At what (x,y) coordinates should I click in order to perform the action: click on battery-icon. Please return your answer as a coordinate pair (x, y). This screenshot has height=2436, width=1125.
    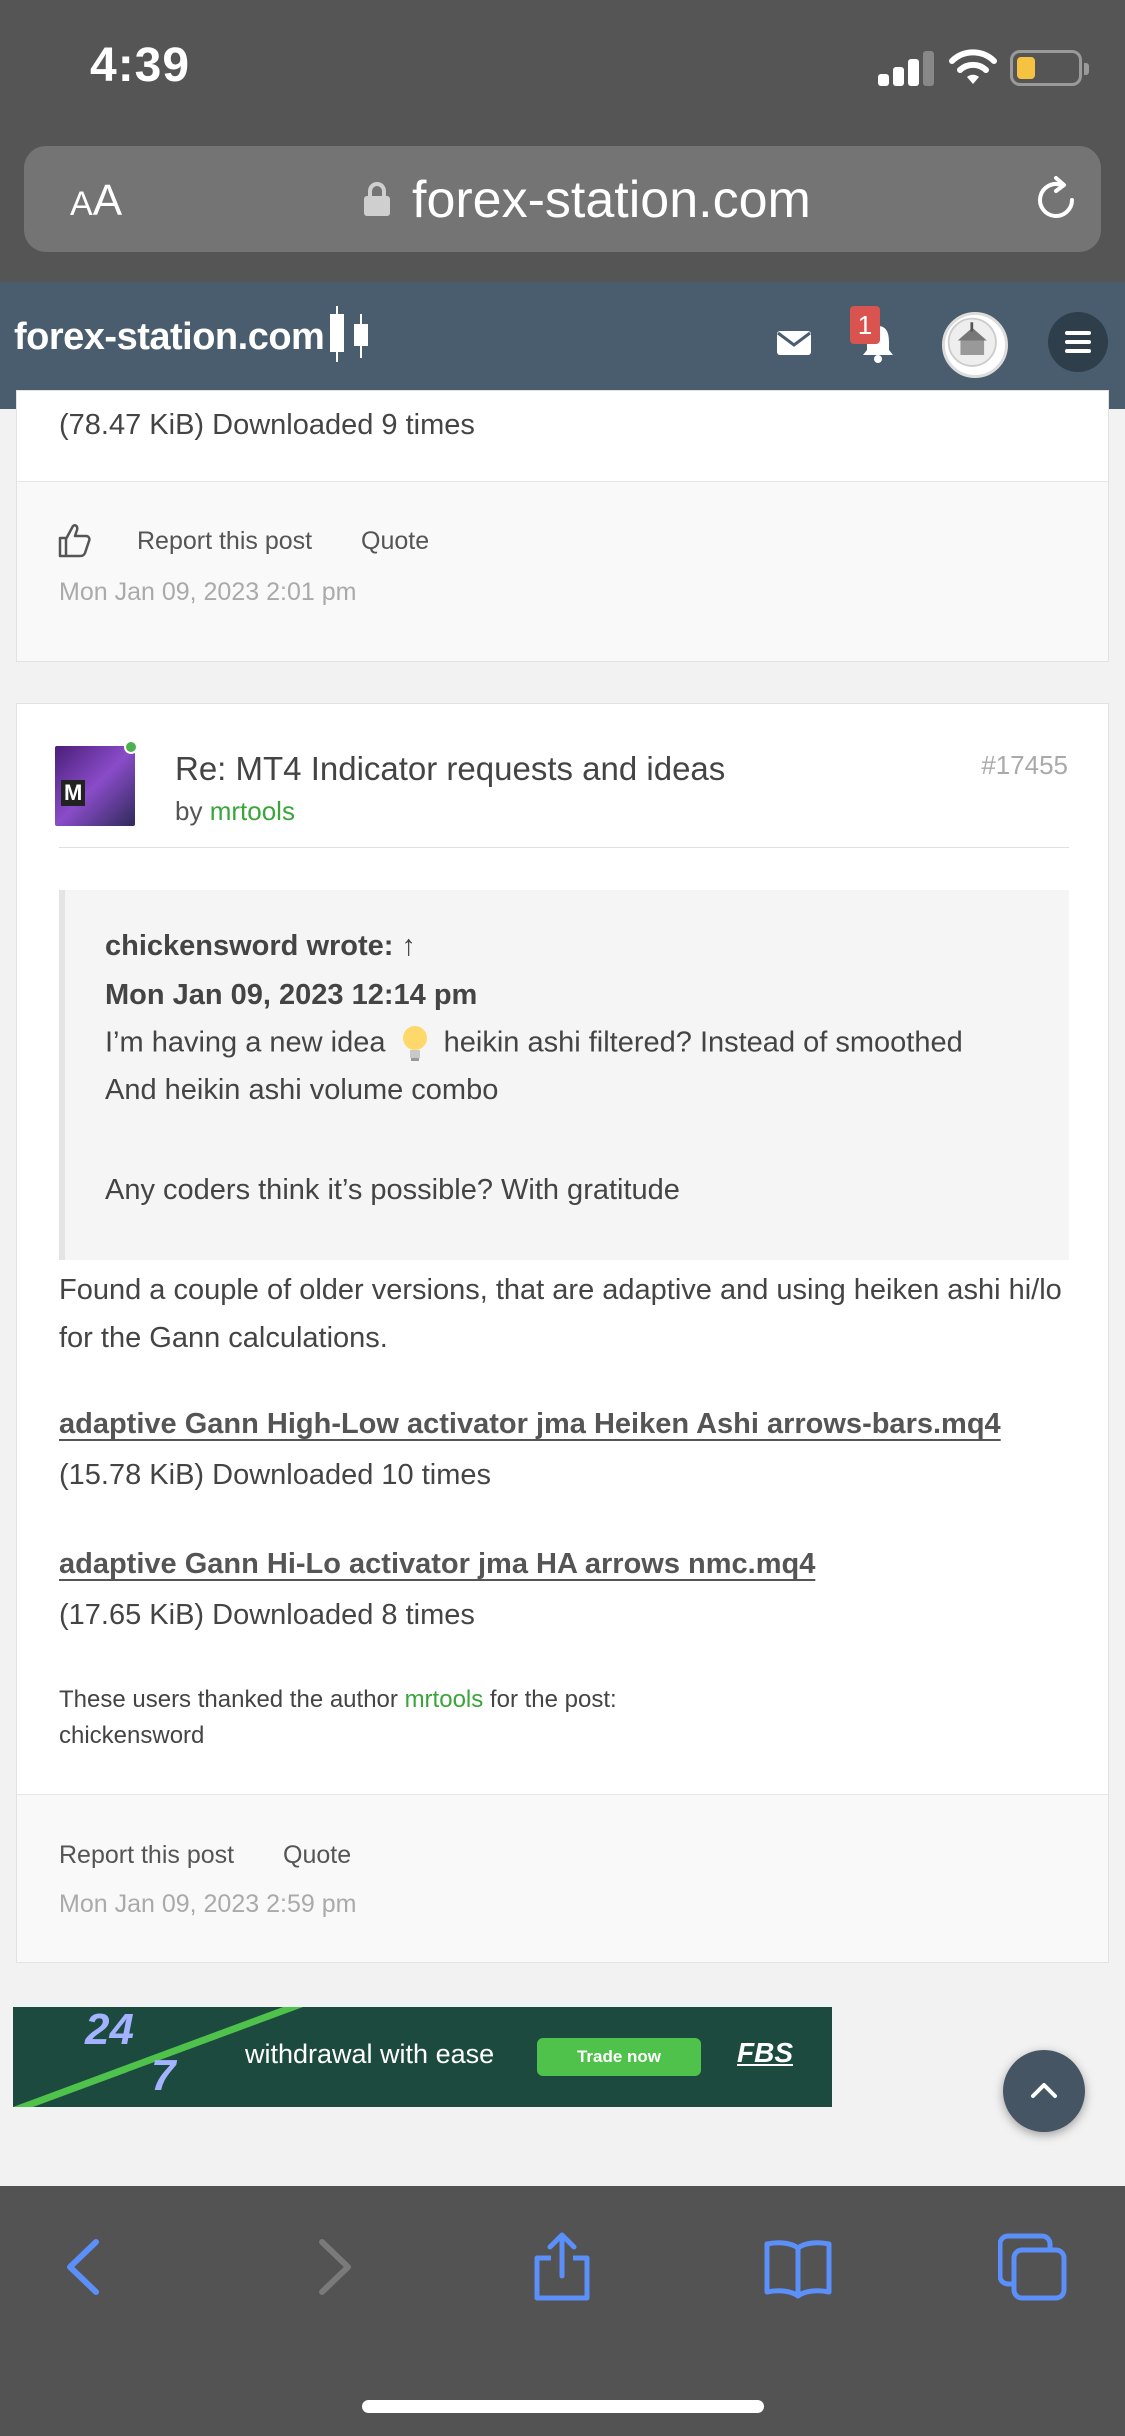
    Looking at the image, I should click on (1049, 68).